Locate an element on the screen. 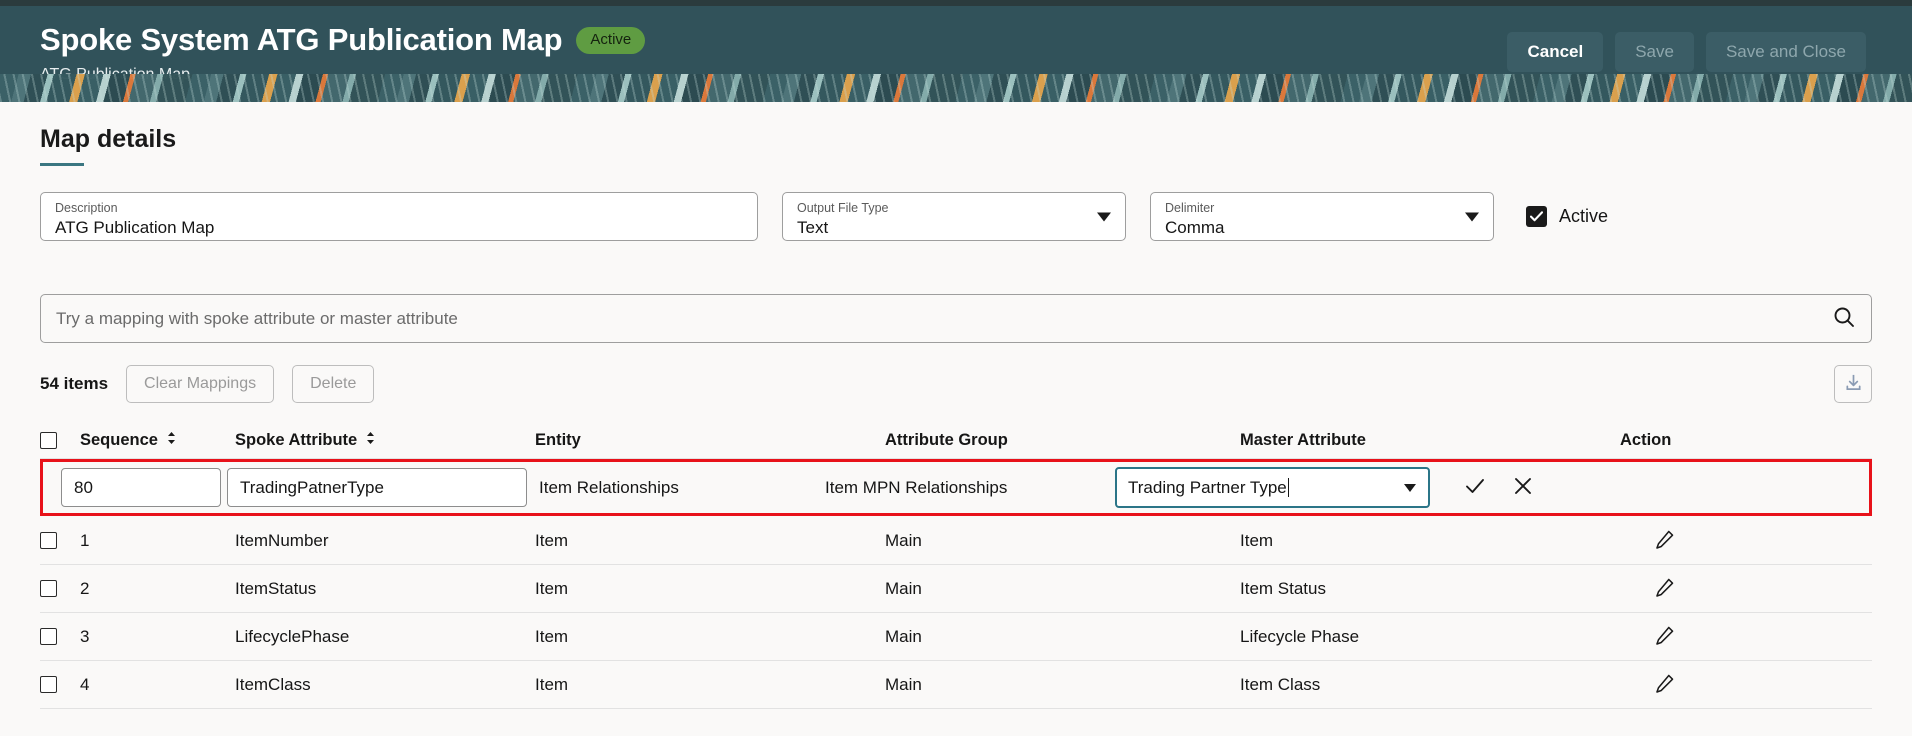 The height and width of the screenshot is (736, 1912). delimiter-select: Delimiter Comma is located at coordinates (1322, 216).